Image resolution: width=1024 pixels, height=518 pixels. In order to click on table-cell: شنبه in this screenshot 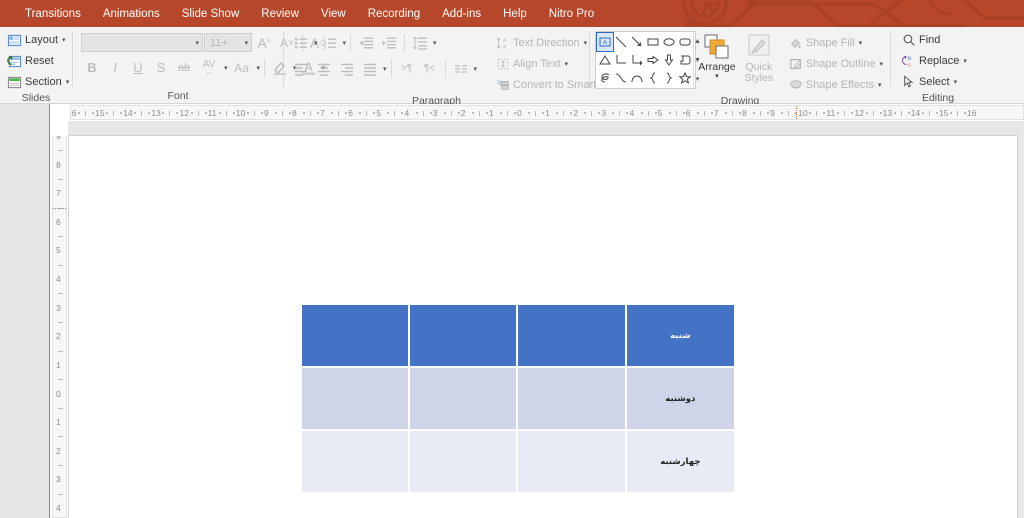, I will do `click(680, 335)`.